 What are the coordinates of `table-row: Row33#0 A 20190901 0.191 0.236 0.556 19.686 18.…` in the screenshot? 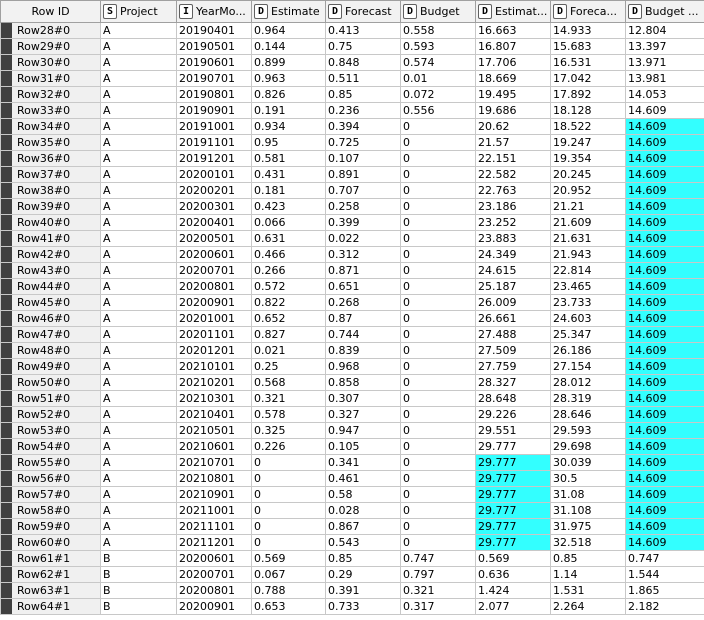 It's located at (352, 110).